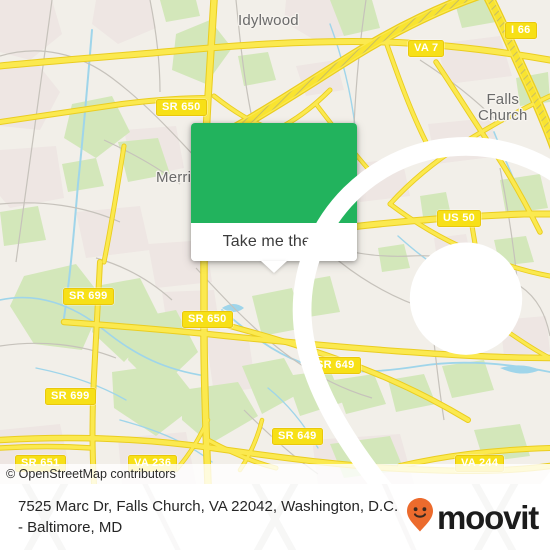 The height and width of the screenshot is (550, 550). Describe the element at coordinates (274, 267) in the screenshot. I see `callout-pointer-tail` at that location.